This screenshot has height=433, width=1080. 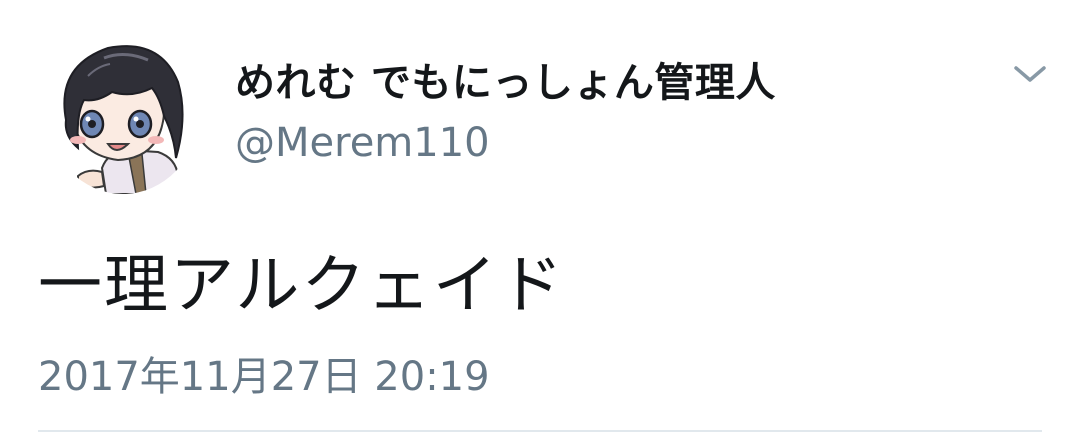 What do you see at coordinates (264, 373) in the screenshot?
I see `tweet-timestamp: 2017年11月27日 20:19` at bounding box center [264, 373].